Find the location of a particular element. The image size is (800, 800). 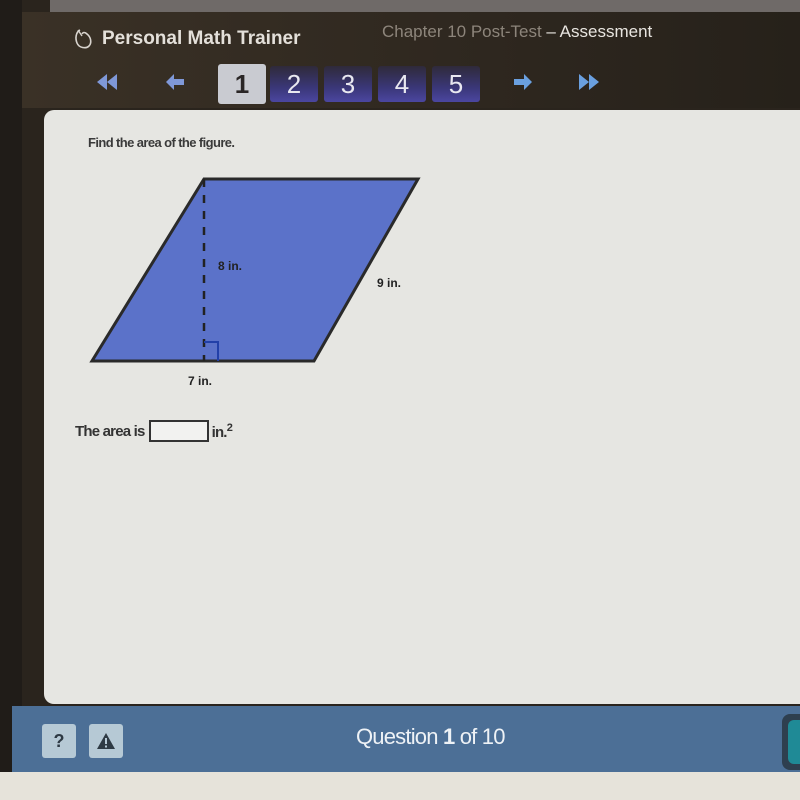

next-page-icon is located at coordinates (523, 82).